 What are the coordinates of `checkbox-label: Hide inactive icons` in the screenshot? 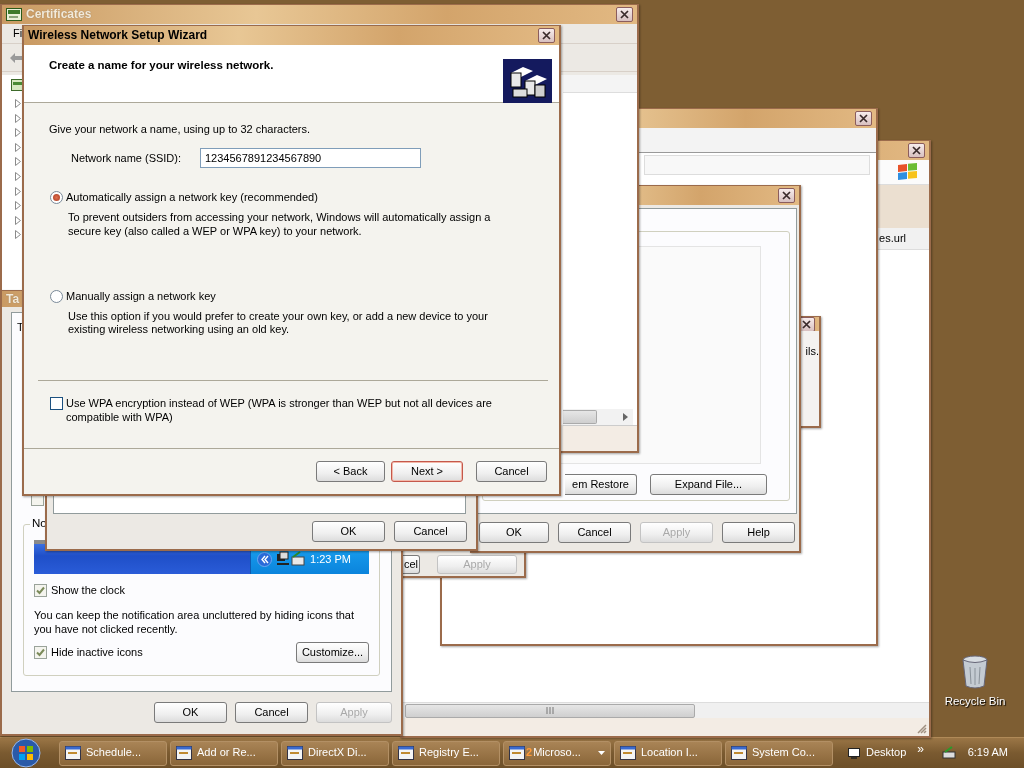 It's located at (97, 652).